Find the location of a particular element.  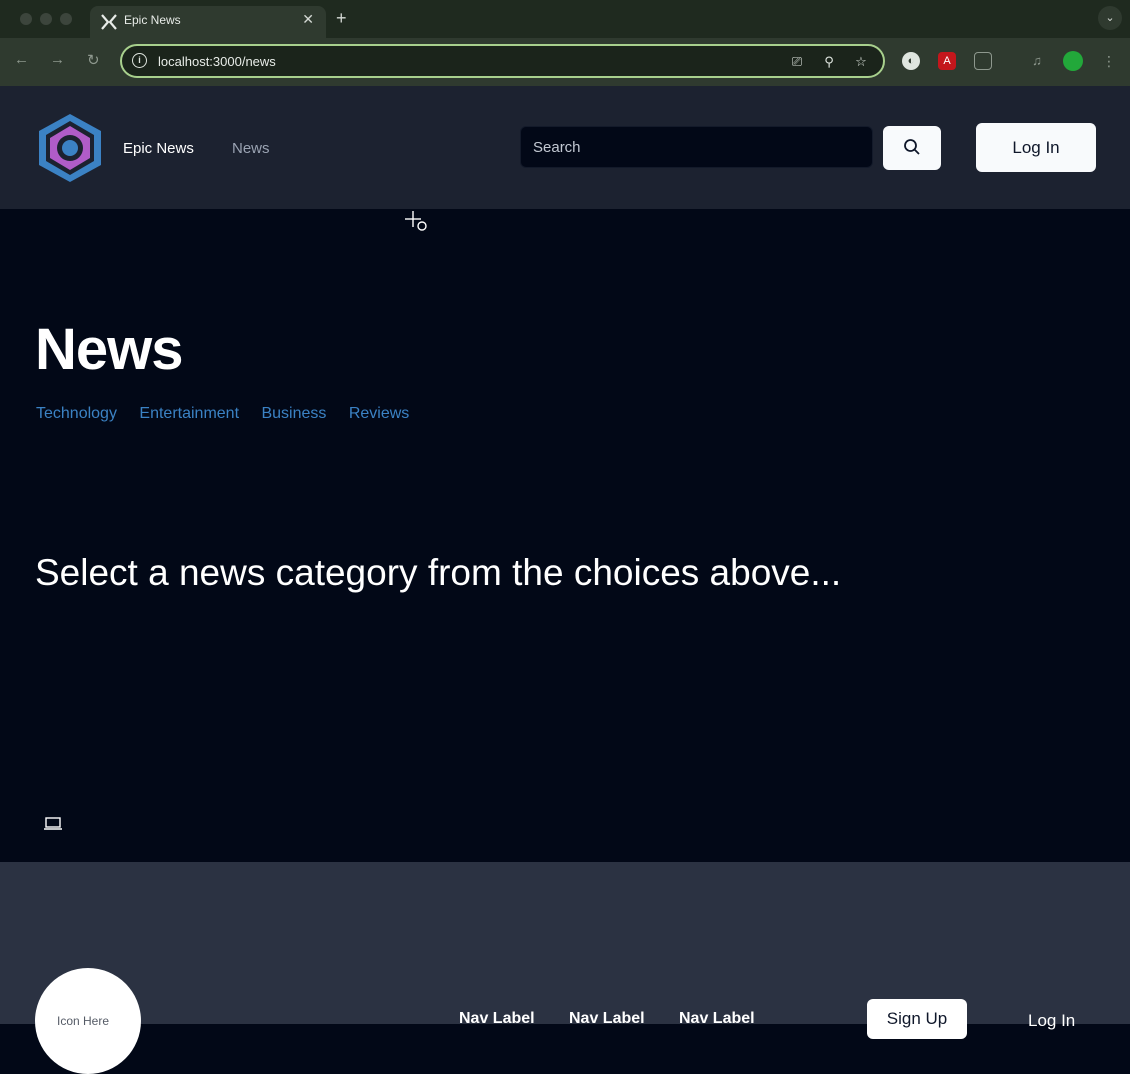

login-button: Log In is located at coordinates (1036, 147).